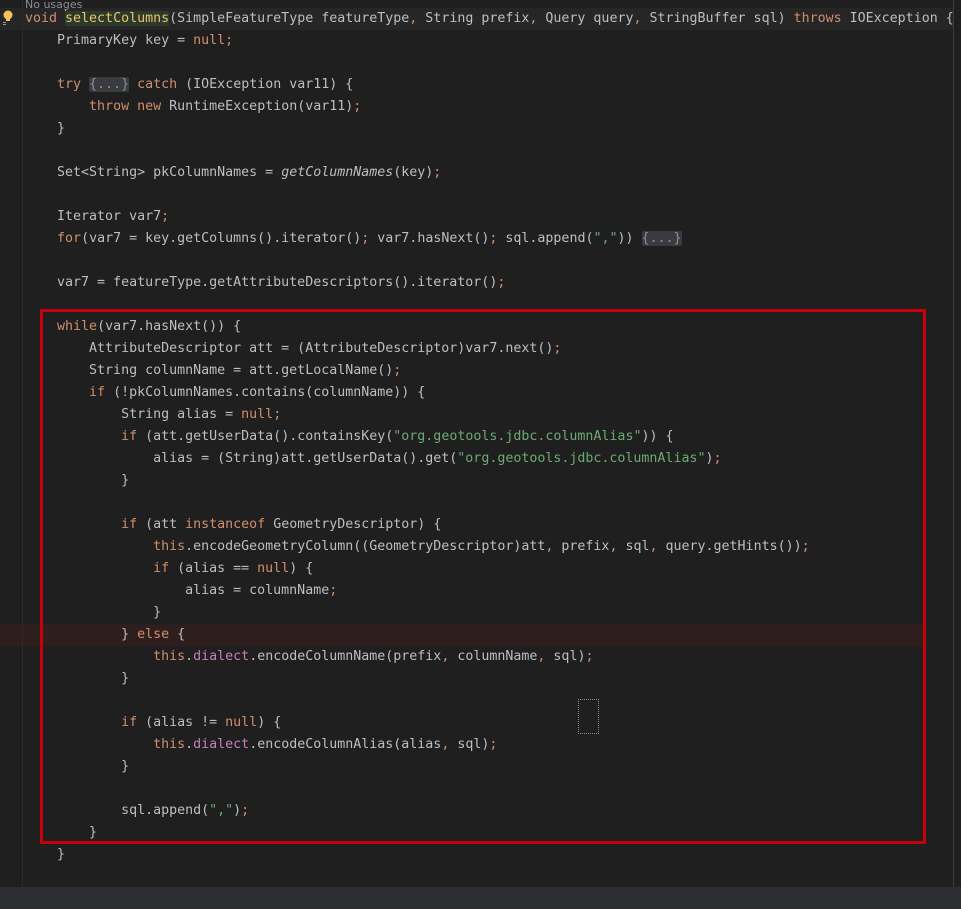  I want to click on code-token: IOException {, so click(897, 18).